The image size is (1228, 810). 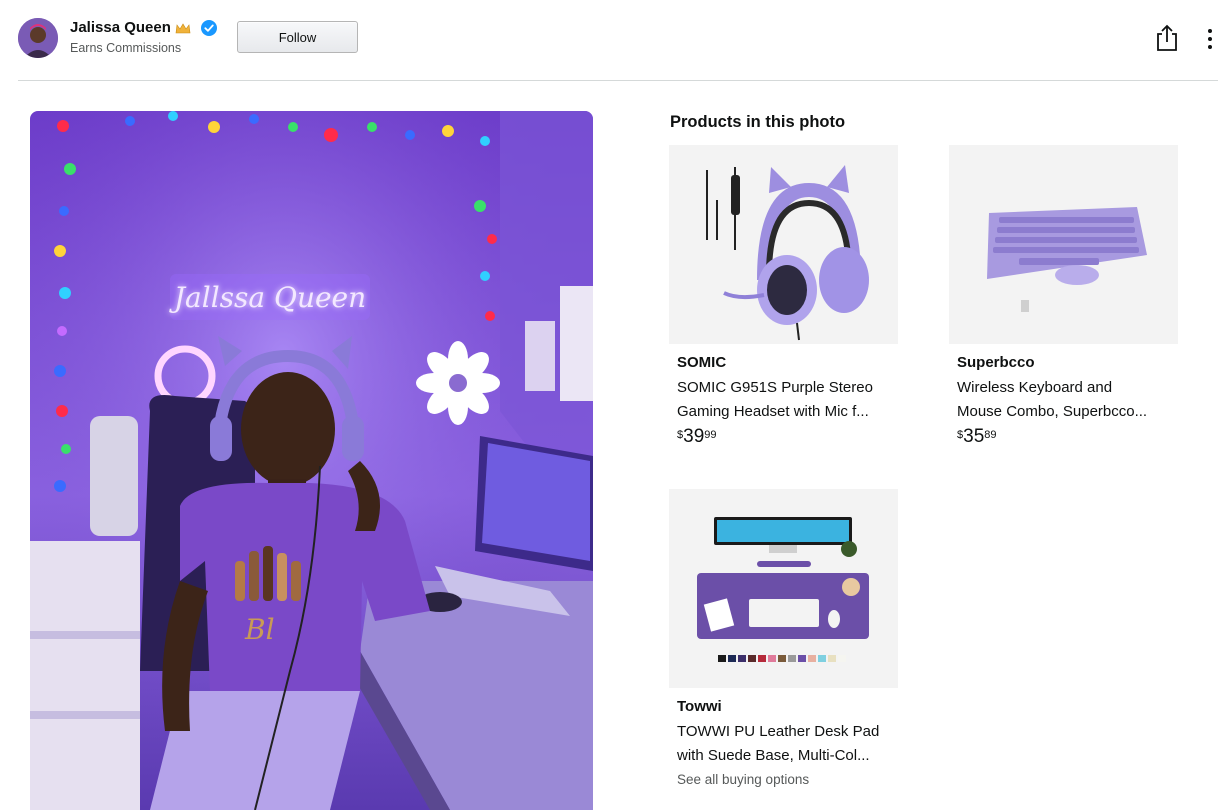 What do you see at coordinates (614, 40) in the screenshot?
I see `creator-header: Jalissa Queen Earns Commissions Follow` at bounding box center [614, 40].